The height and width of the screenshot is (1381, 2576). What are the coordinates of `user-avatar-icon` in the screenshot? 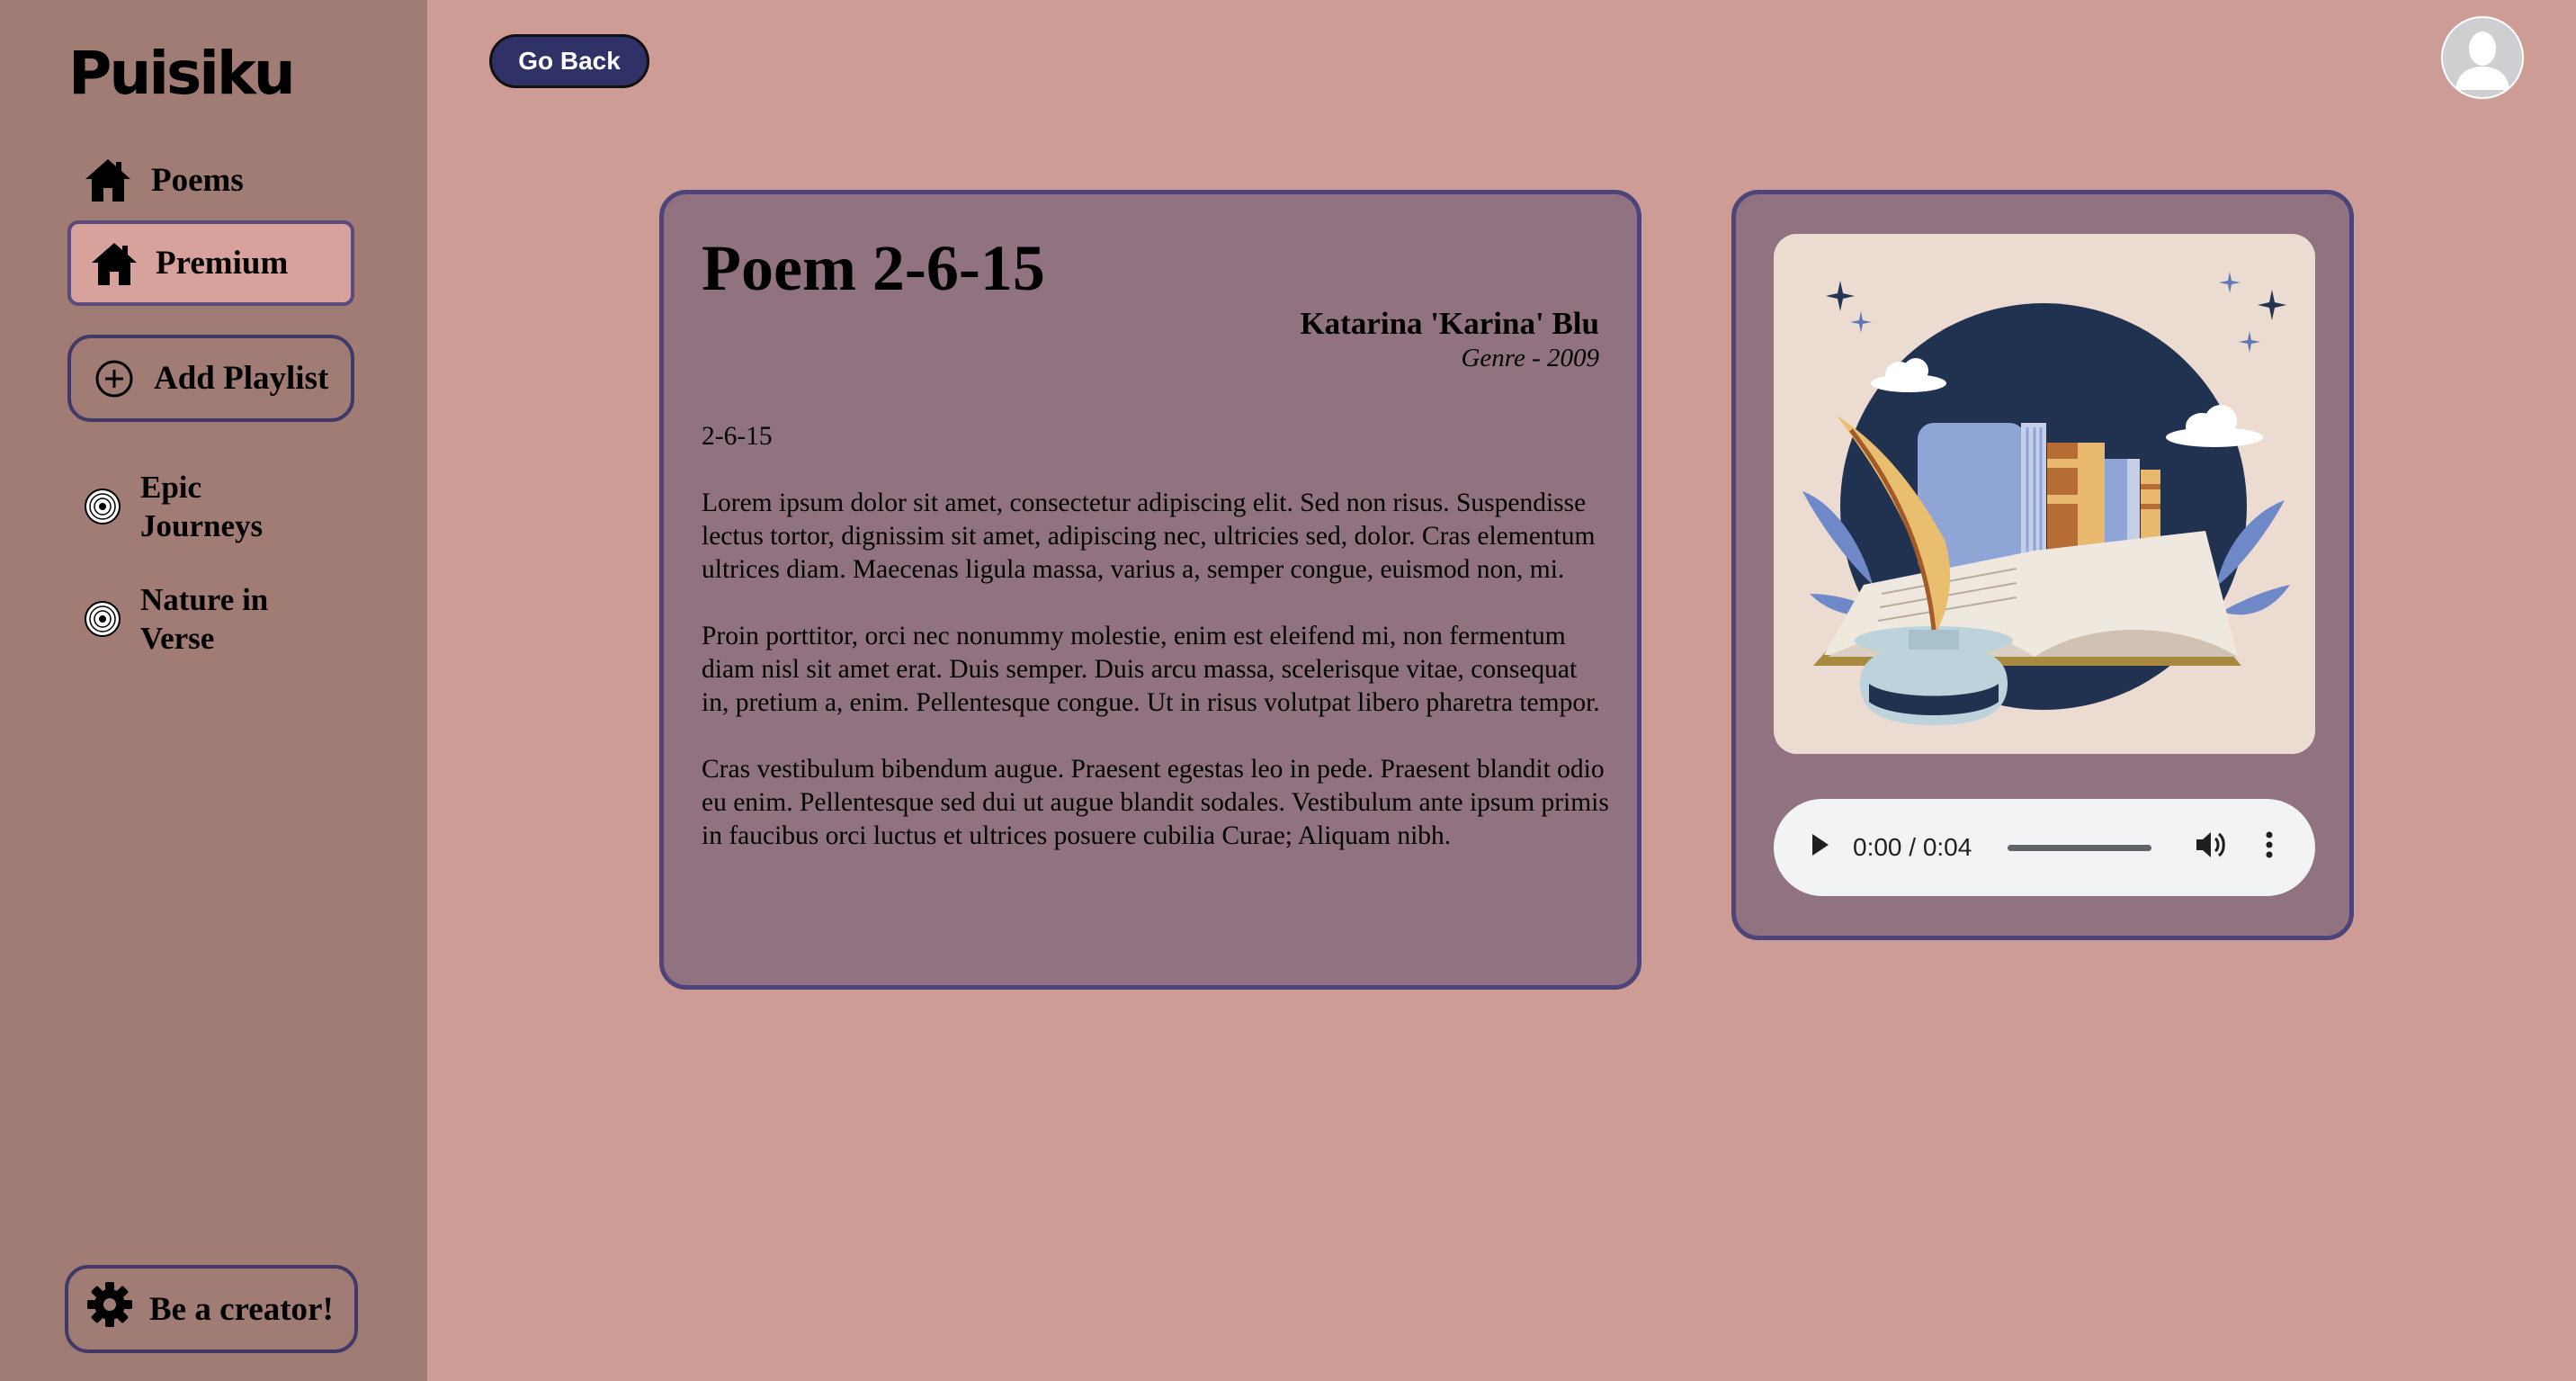 It's located at (2482, 58).